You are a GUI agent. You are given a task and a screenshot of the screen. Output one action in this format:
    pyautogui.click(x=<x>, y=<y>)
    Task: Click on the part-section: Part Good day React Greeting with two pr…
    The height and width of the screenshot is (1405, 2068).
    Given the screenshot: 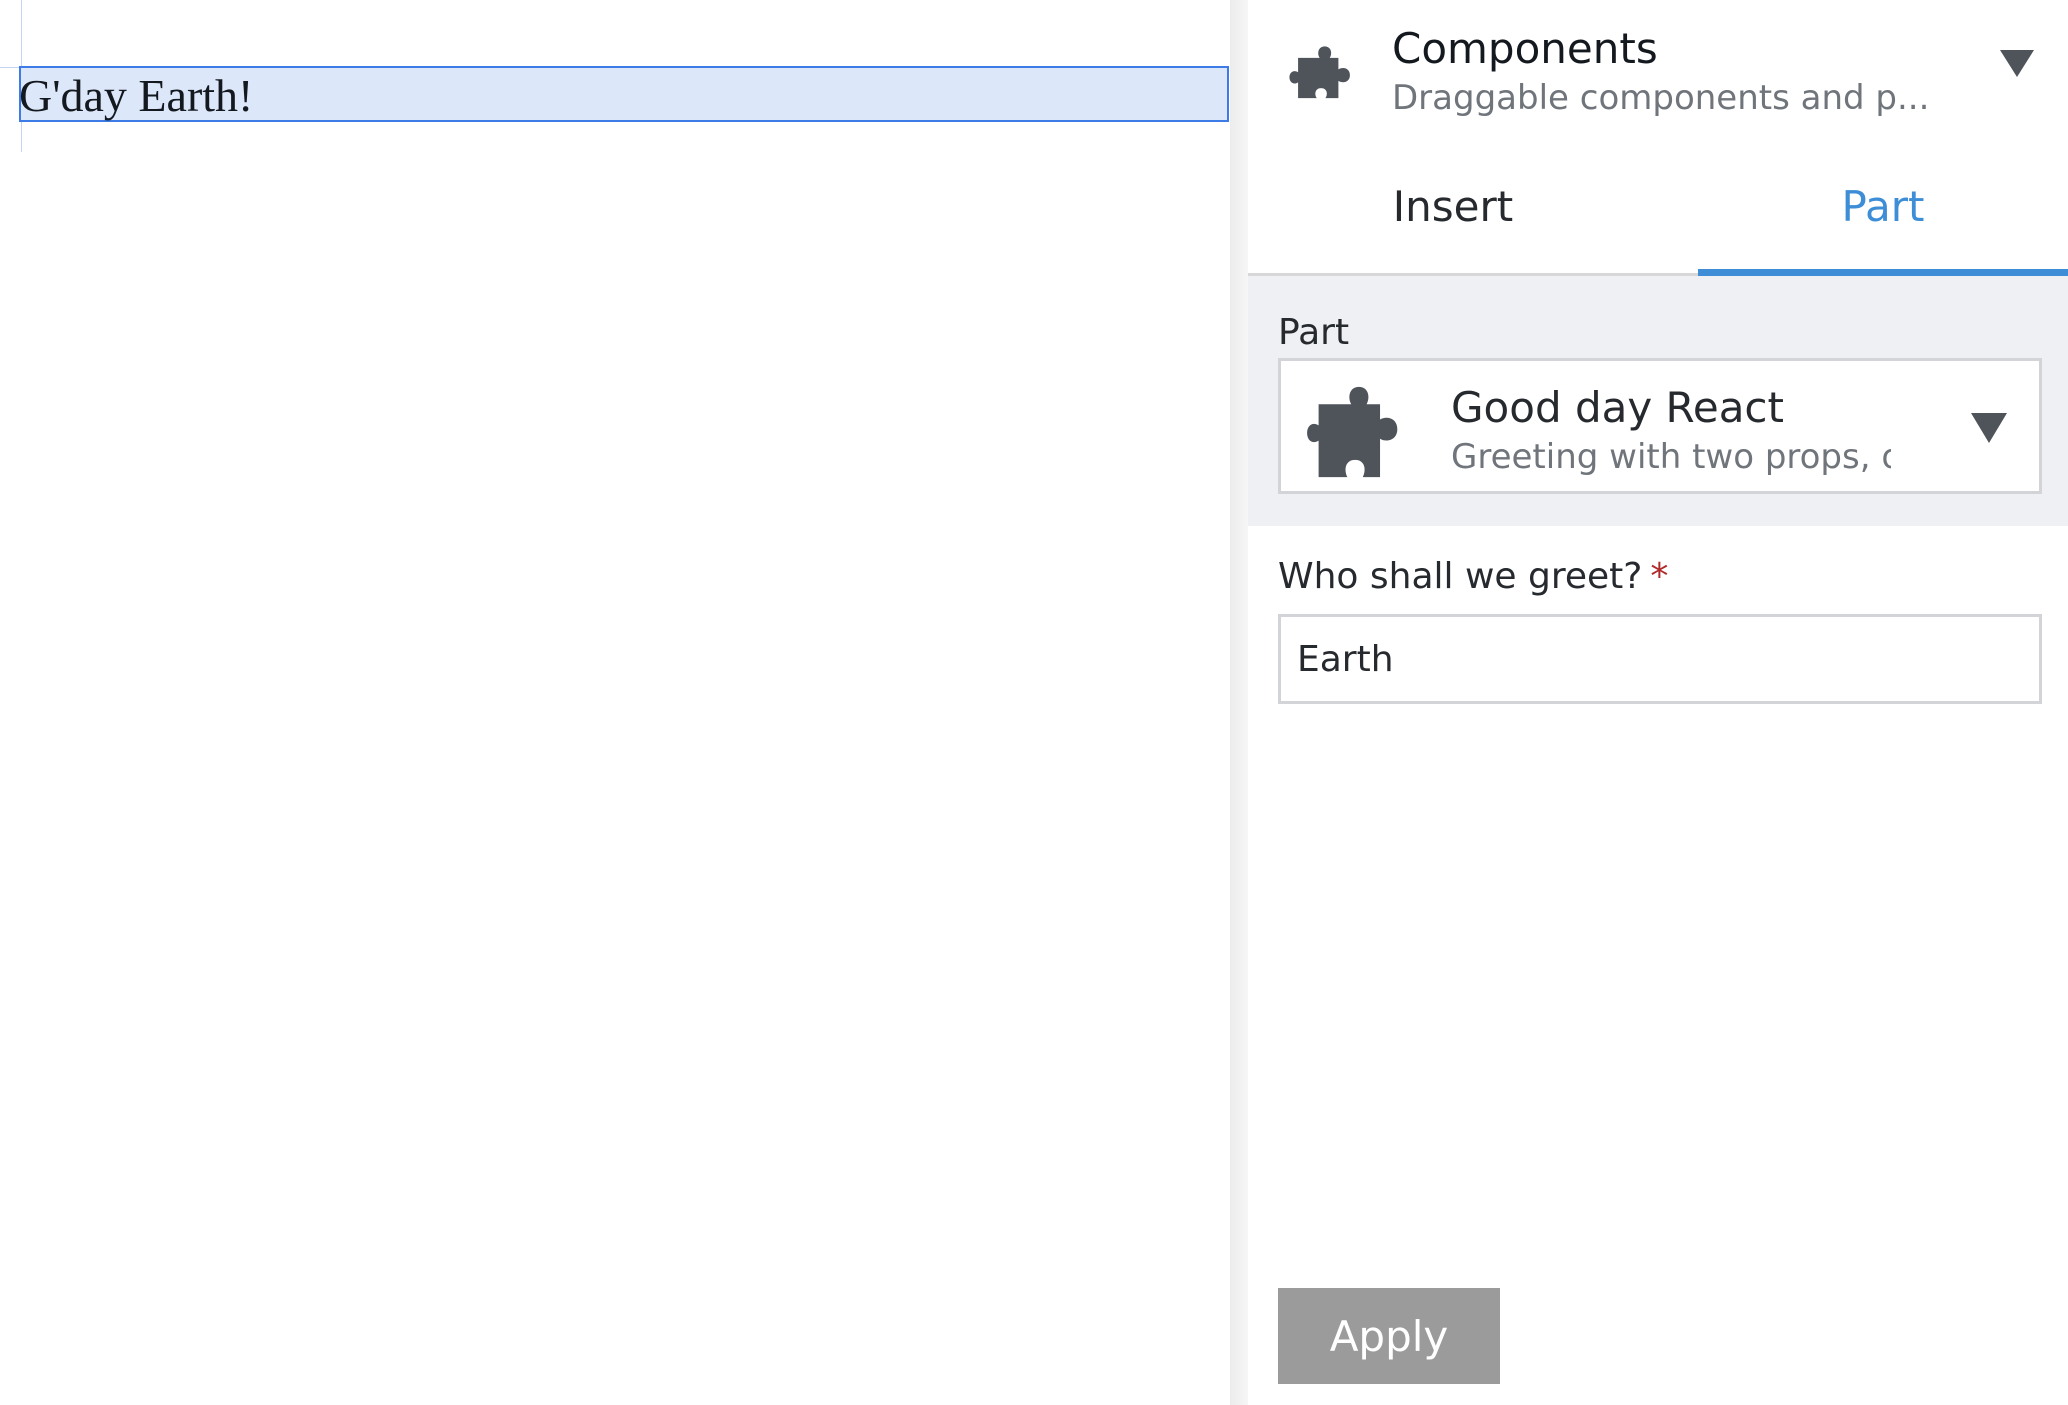 What is the action you would take?
    pyautogui.click(x=1658, y=401)
    